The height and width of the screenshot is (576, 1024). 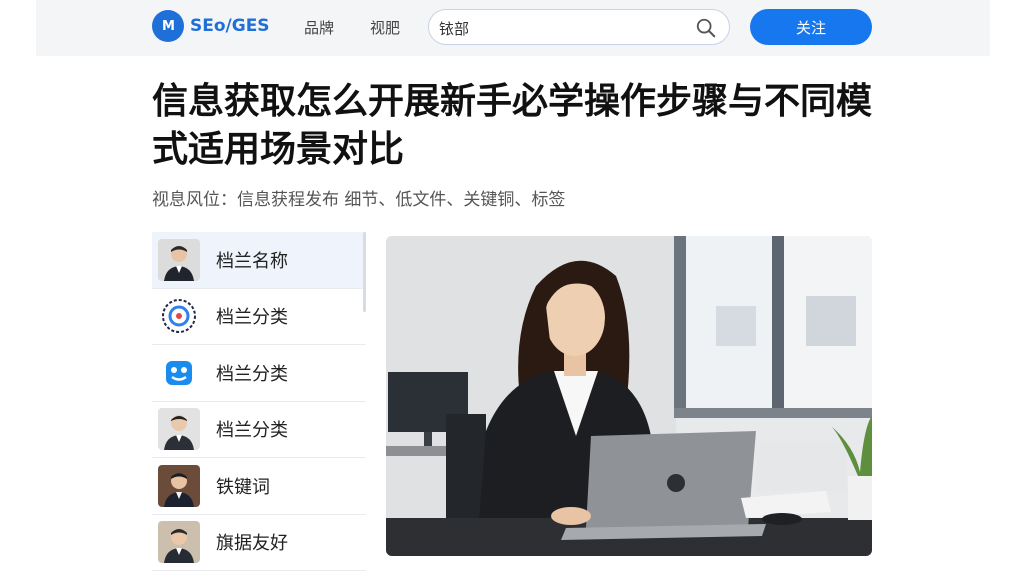 I want to click on nav-item-brand: 品牌, so click(x=319, y=27).